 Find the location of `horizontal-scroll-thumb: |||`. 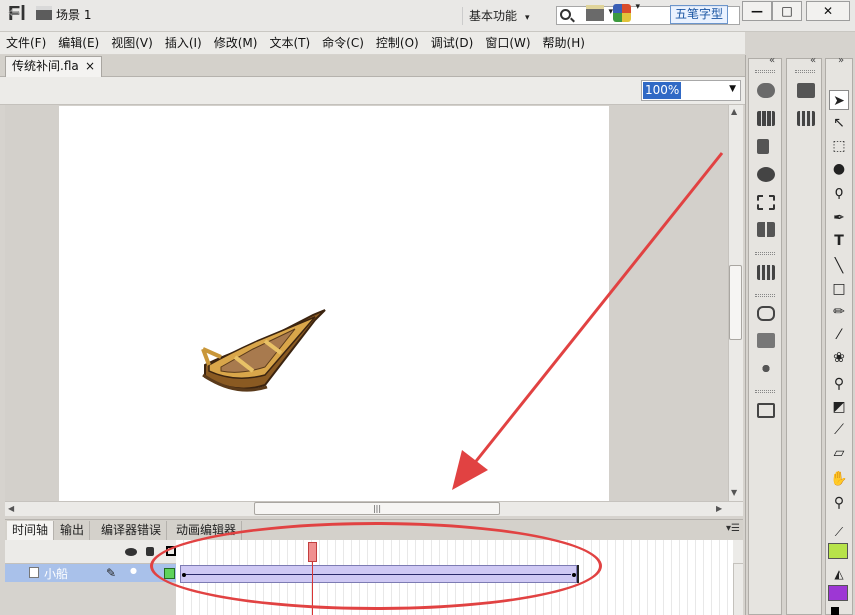

horizontal-scroll-thumb: ||| is located at coordinates (377, 508).